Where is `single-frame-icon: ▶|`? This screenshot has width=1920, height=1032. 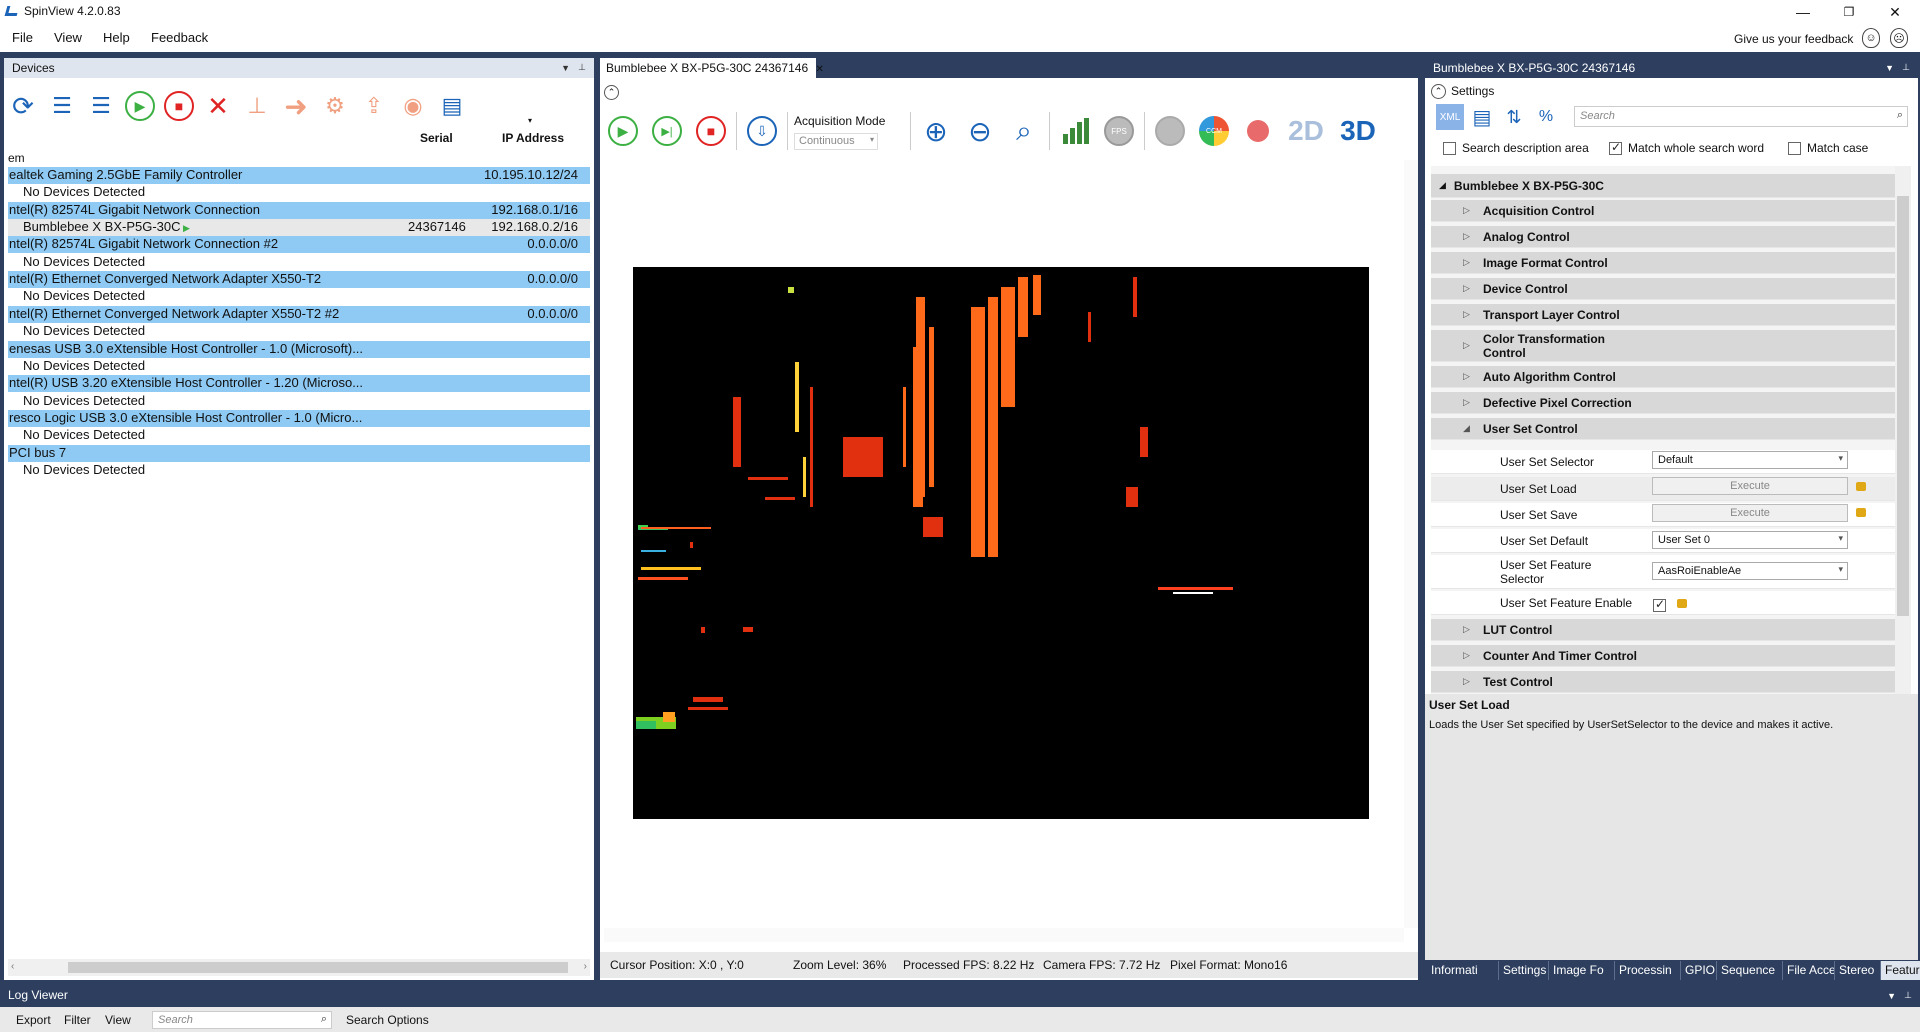 single-frame-icon: ▶| is located at coordinates (667, 131).